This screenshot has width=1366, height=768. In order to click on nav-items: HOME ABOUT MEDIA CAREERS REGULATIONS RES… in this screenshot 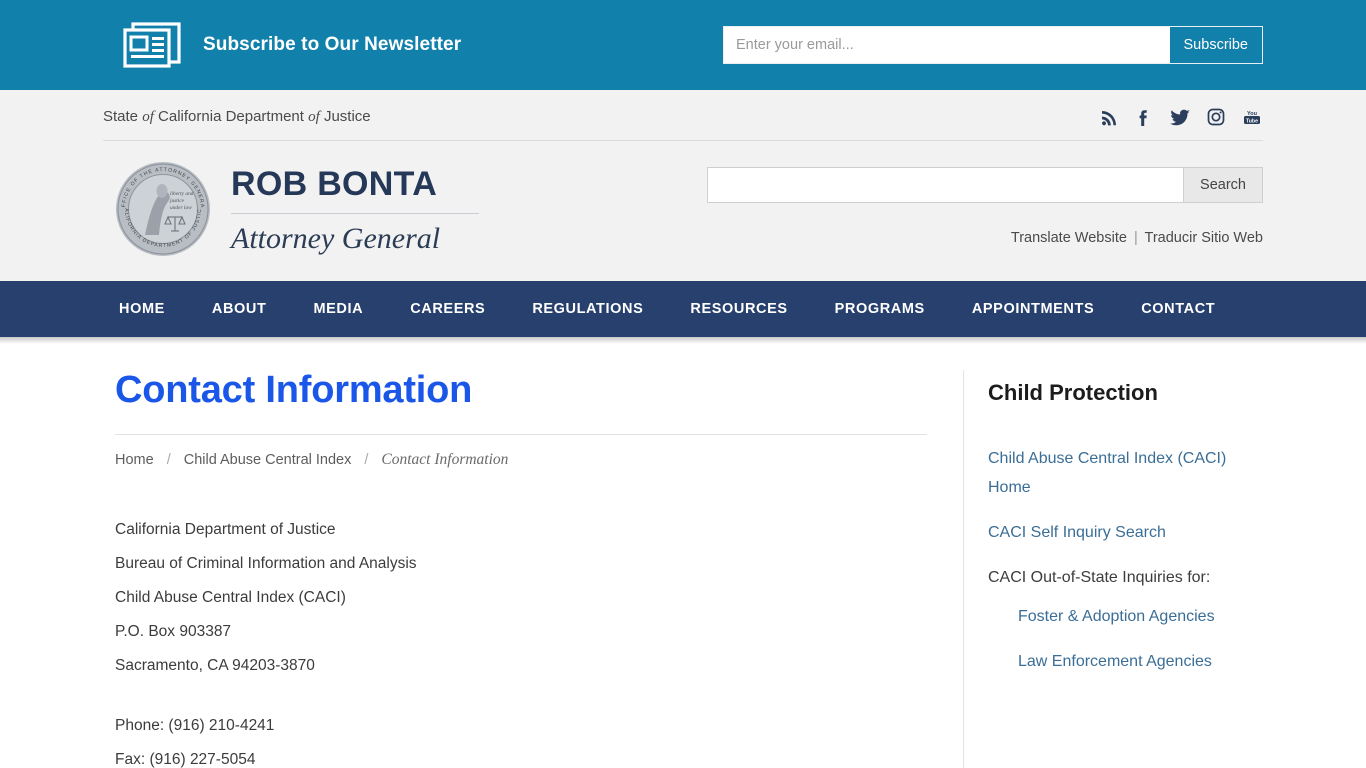, I will do `click(683, 309)`.